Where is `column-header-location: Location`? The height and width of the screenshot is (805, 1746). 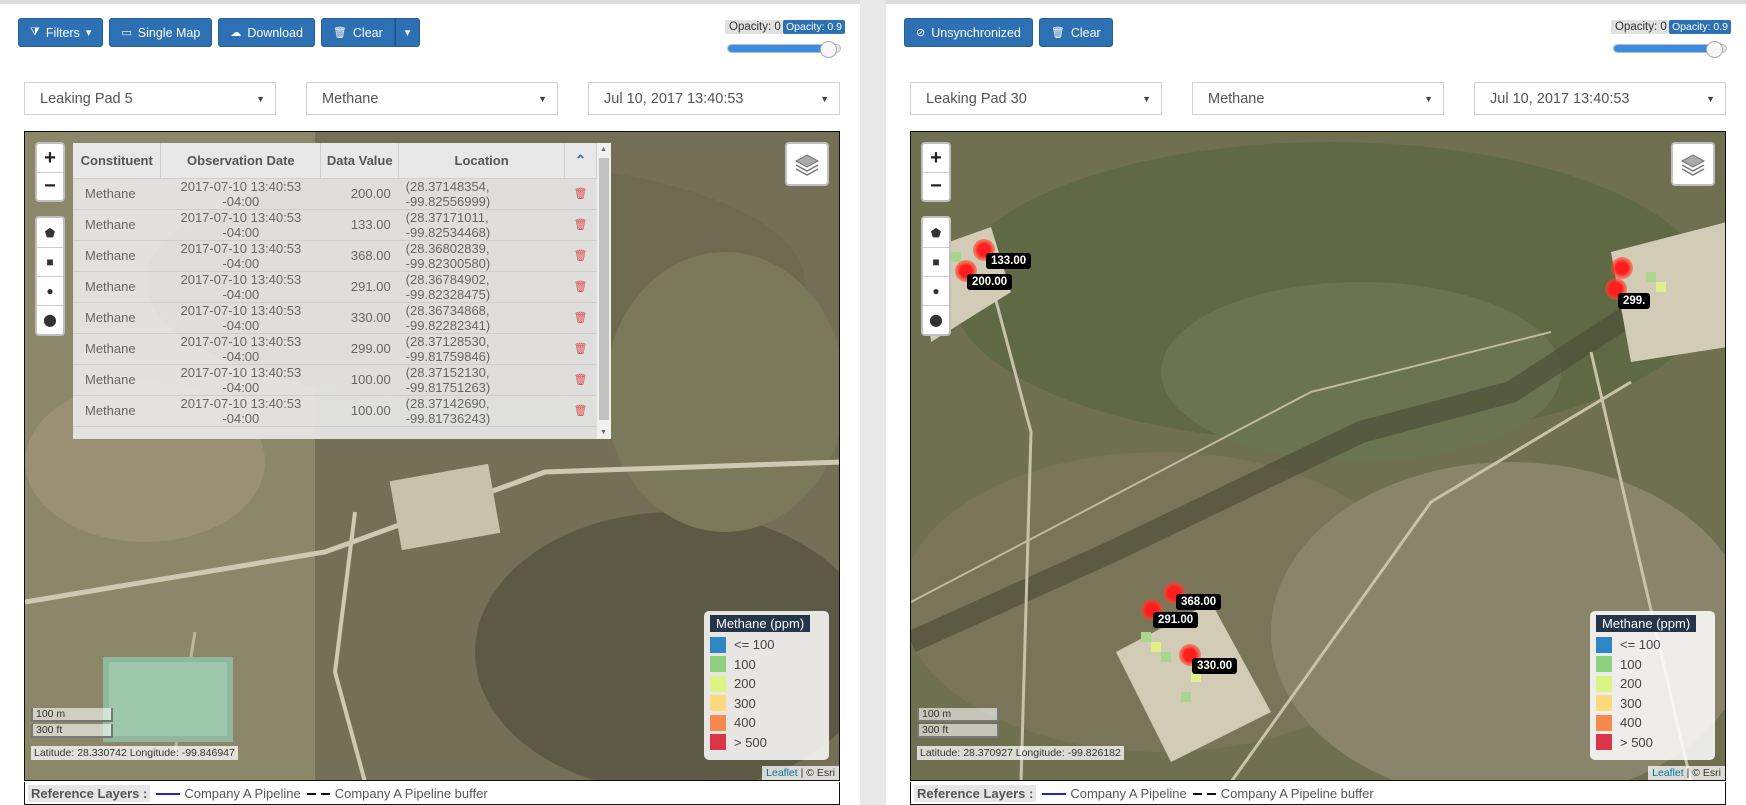 column-header-location: Location is located at coordinates (481, 161).